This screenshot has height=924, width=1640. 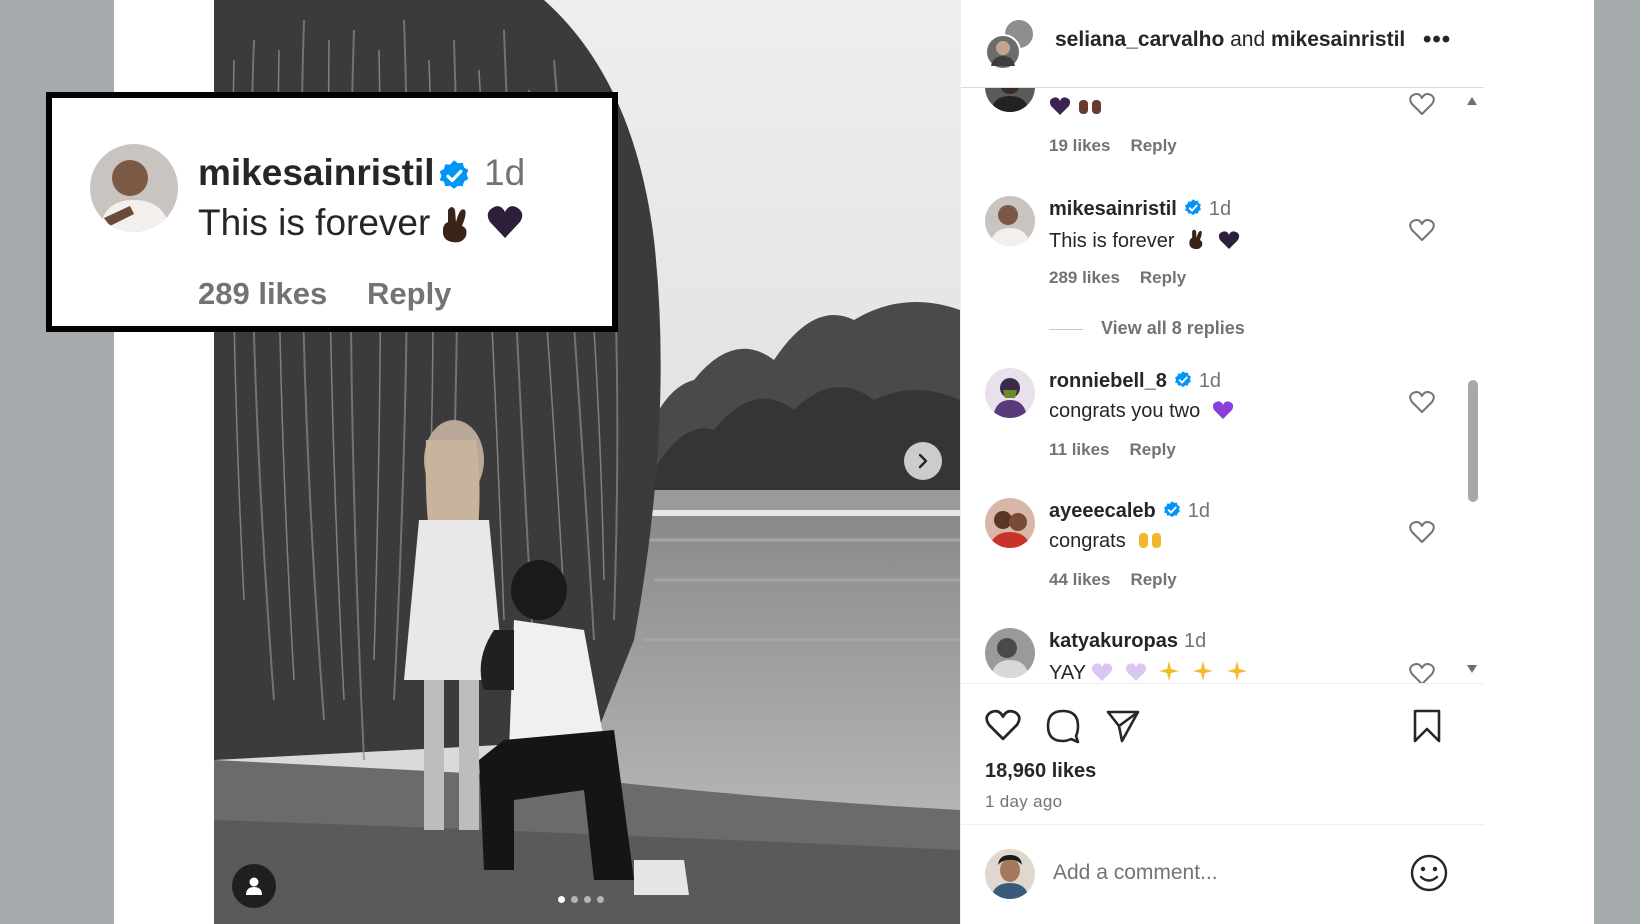 What do you see at coordinates (1102, 511) in the screenshot?
I see `comment-username: ayeeecaleb` at bounding box center [1102, 511].